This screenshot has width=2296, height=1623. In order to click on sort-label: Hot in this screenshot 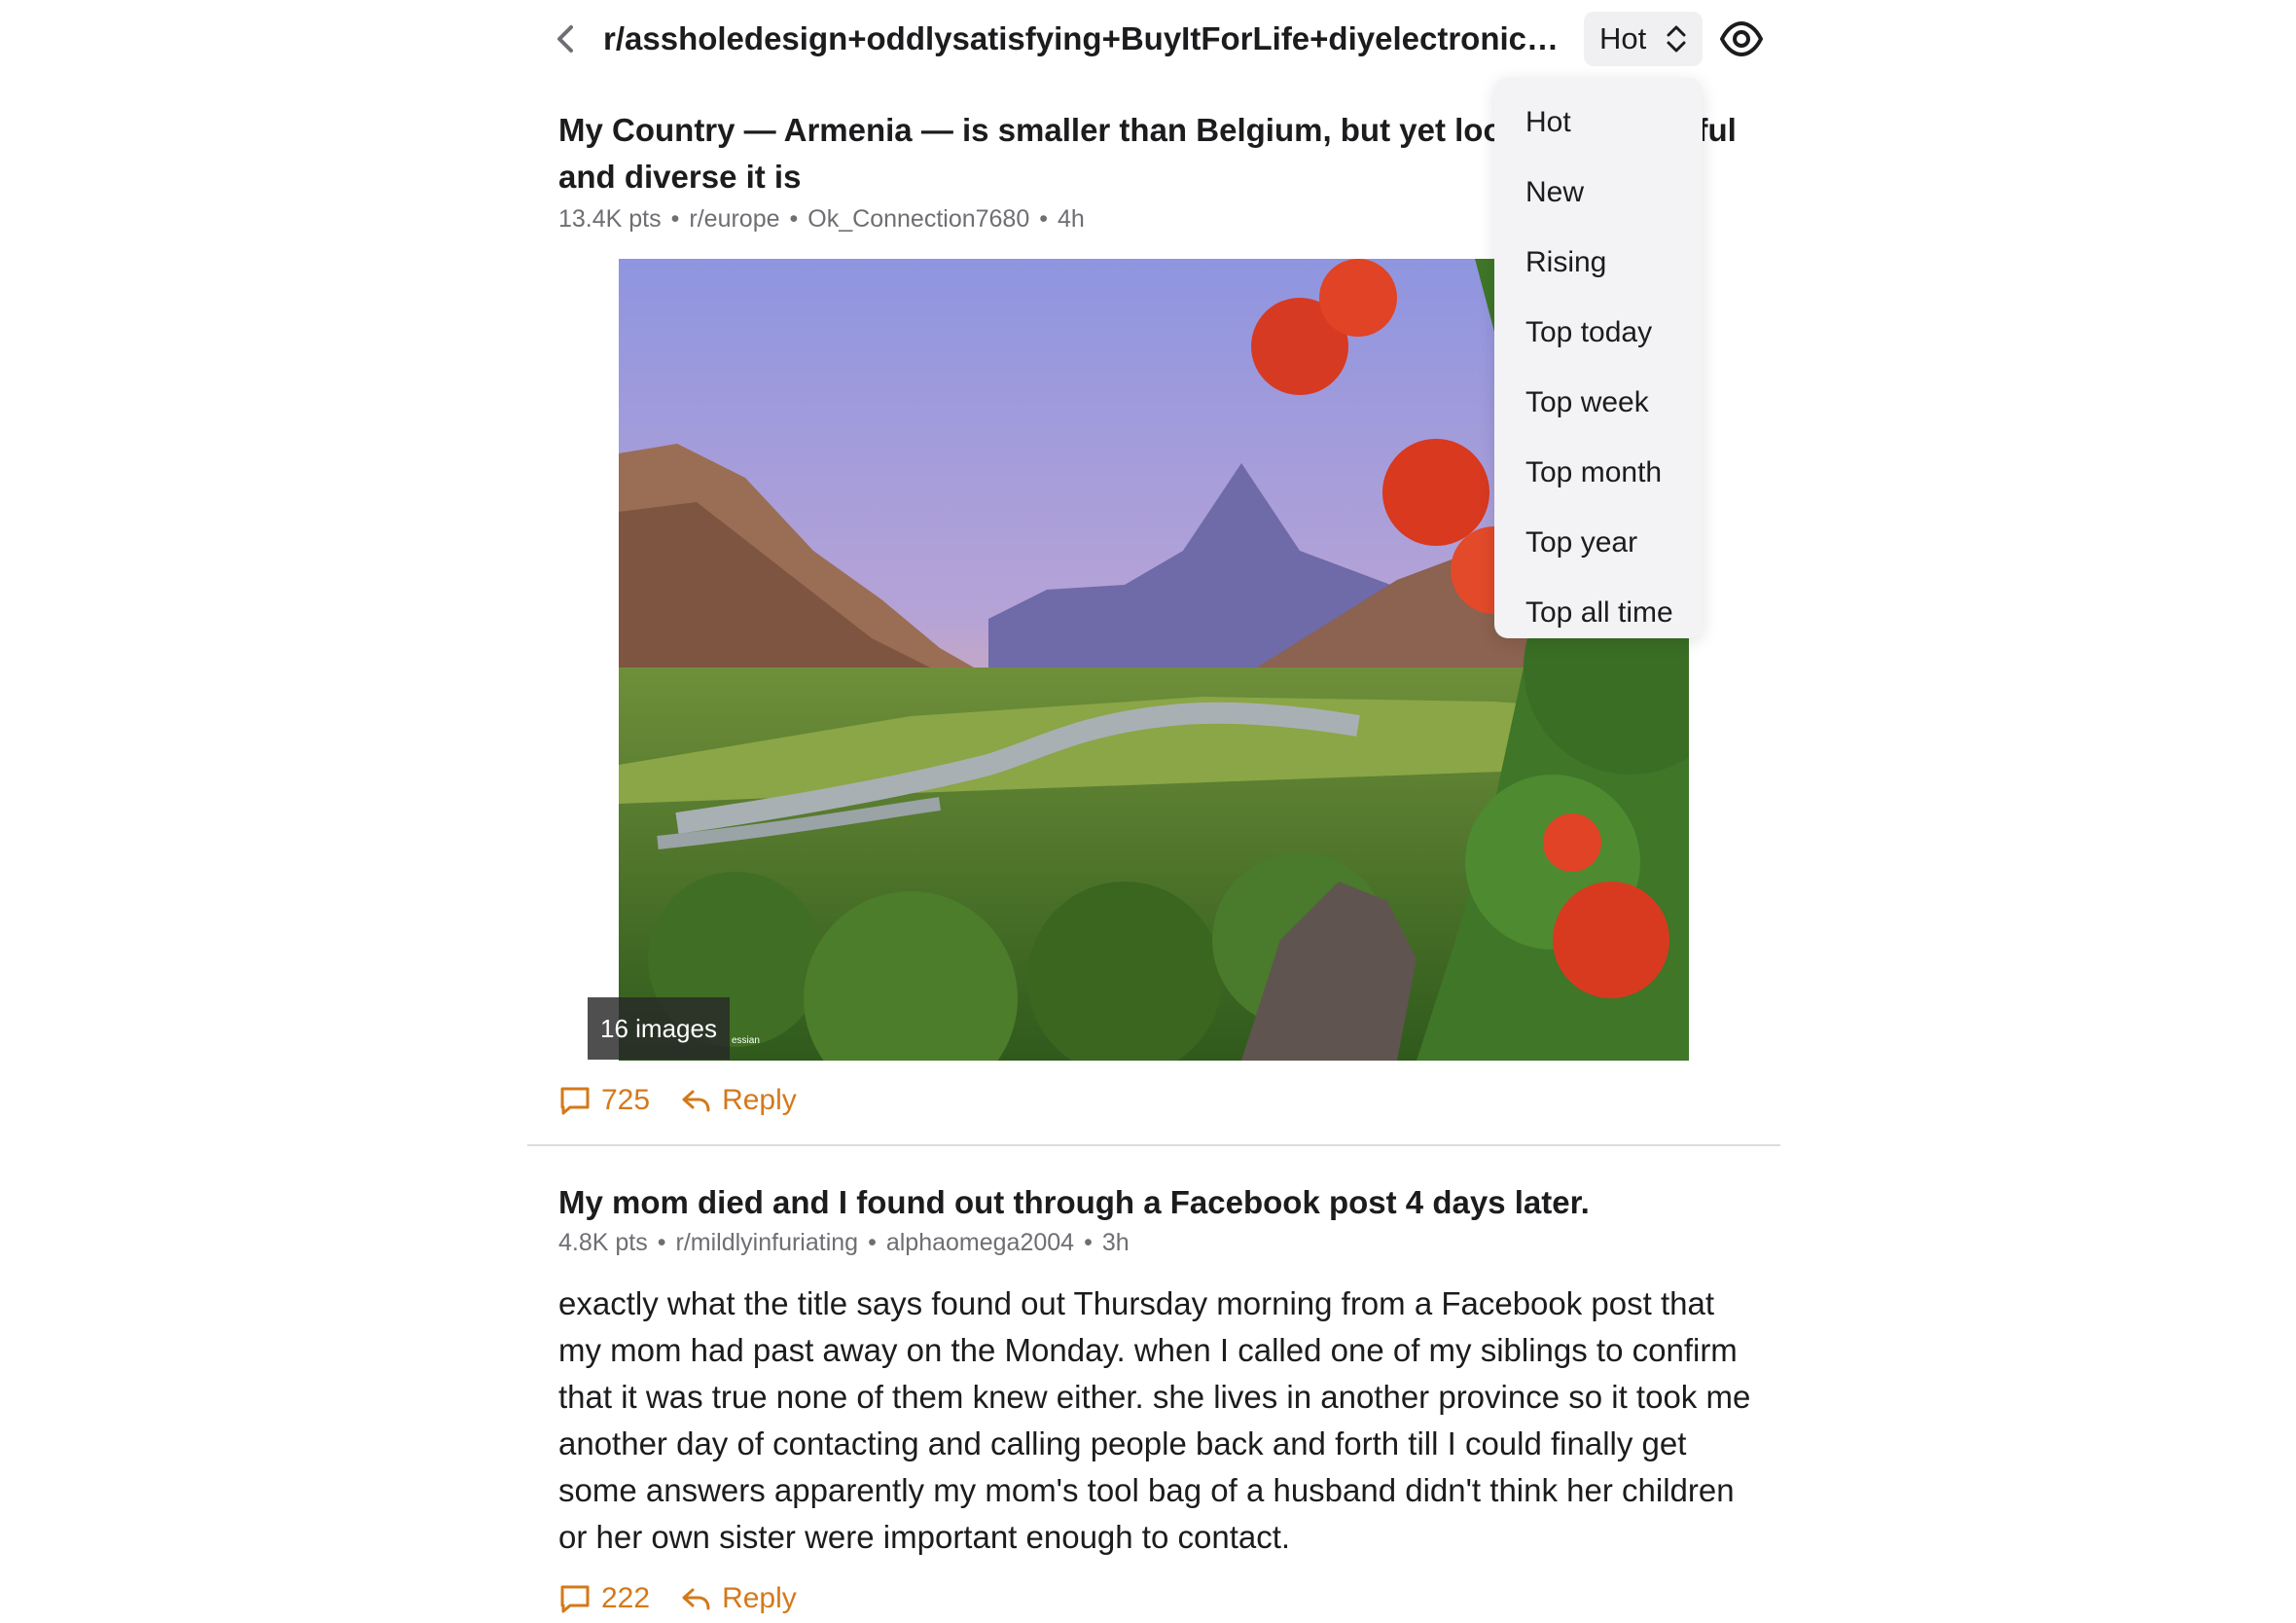, I will do `click(1623, 38)`.